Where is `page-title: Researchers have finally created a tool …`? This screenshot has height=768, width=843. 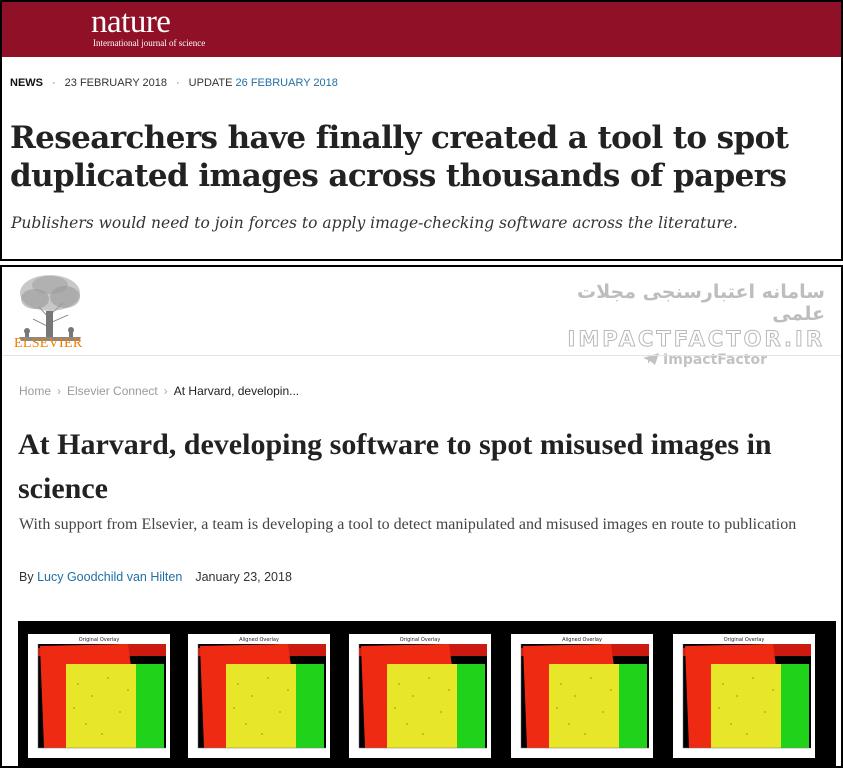
page-title: Researchers have finally created a tool … is located at coordinates (399, 157).